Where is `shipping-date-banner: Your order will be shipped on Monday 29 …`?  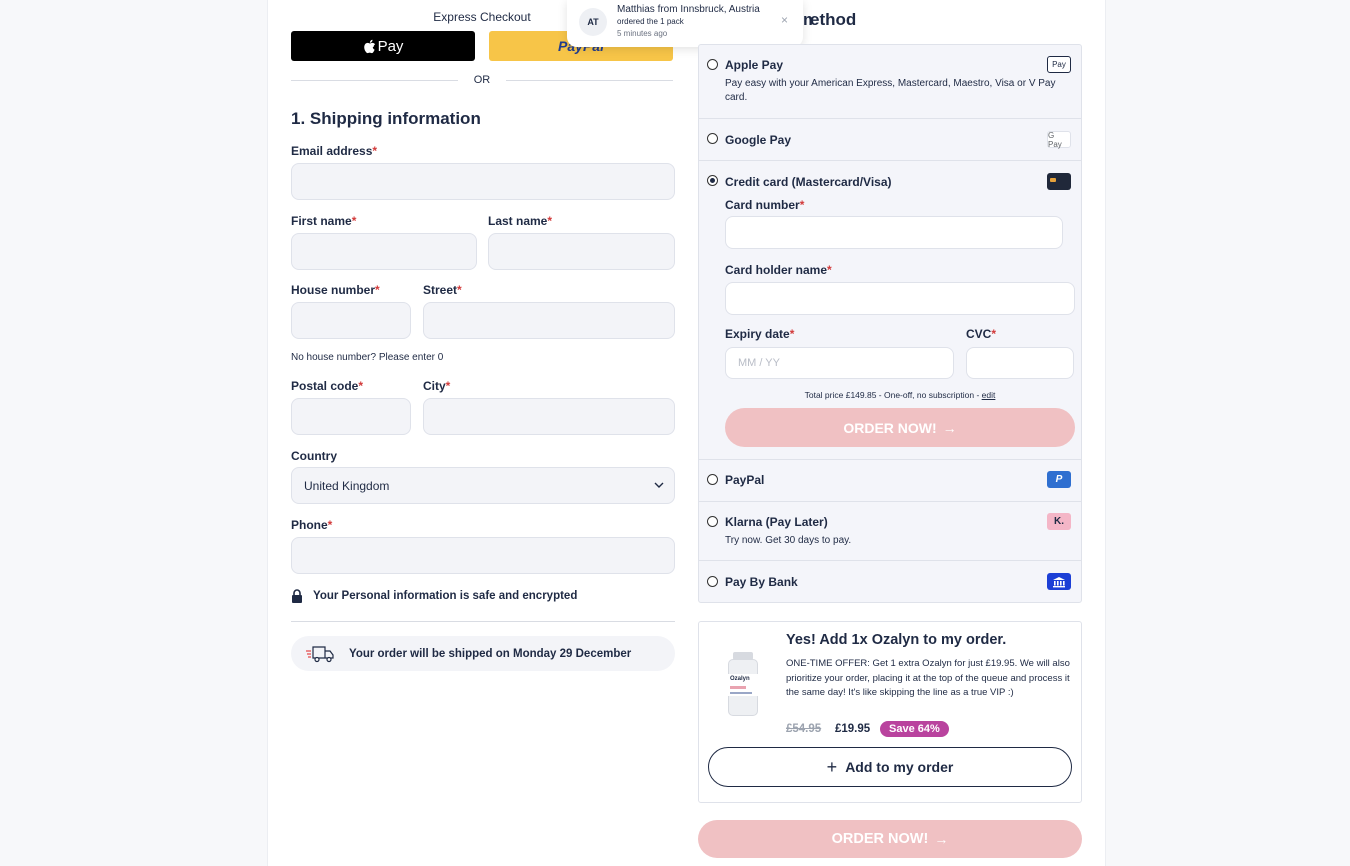 shipping-date-banner: Your order will be shipped on Monday 29 … is located at coordinates (483, 653).